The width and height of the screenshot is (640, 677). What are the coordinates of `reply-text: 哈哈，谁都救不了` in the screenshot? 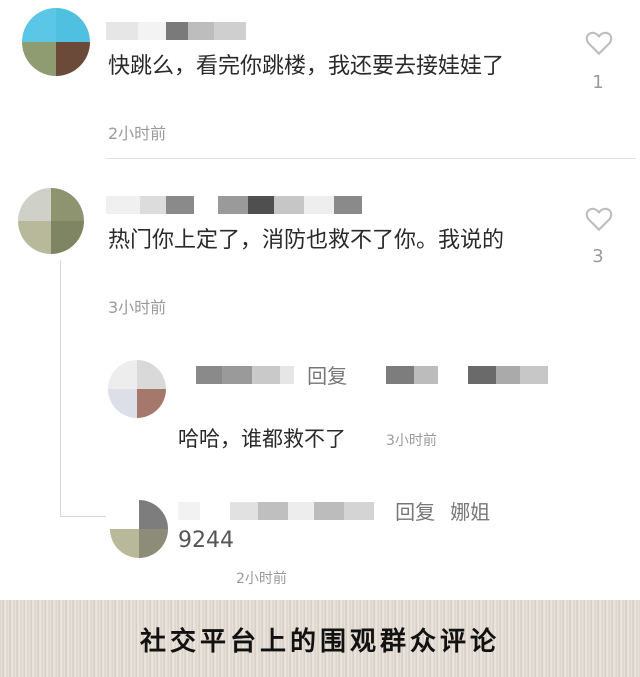 It's located at (262, 439).